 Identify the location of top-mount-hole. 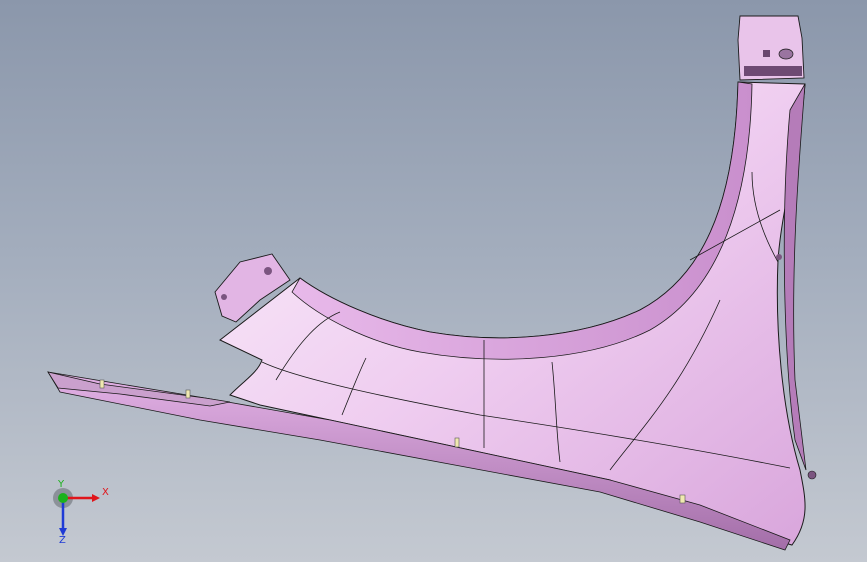
(786, 54).